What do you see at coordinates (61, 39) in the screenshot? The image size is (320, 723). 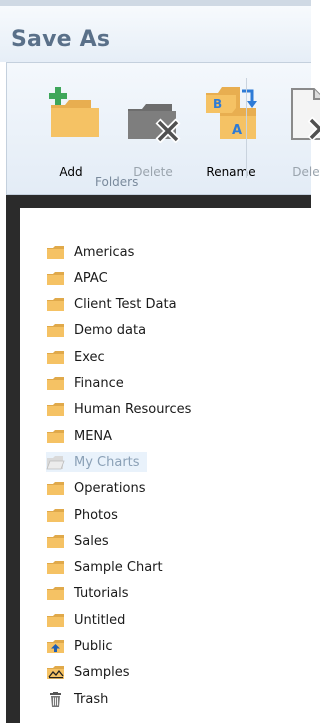 I see `window-title: Save As` at bounding box center [61, 39].